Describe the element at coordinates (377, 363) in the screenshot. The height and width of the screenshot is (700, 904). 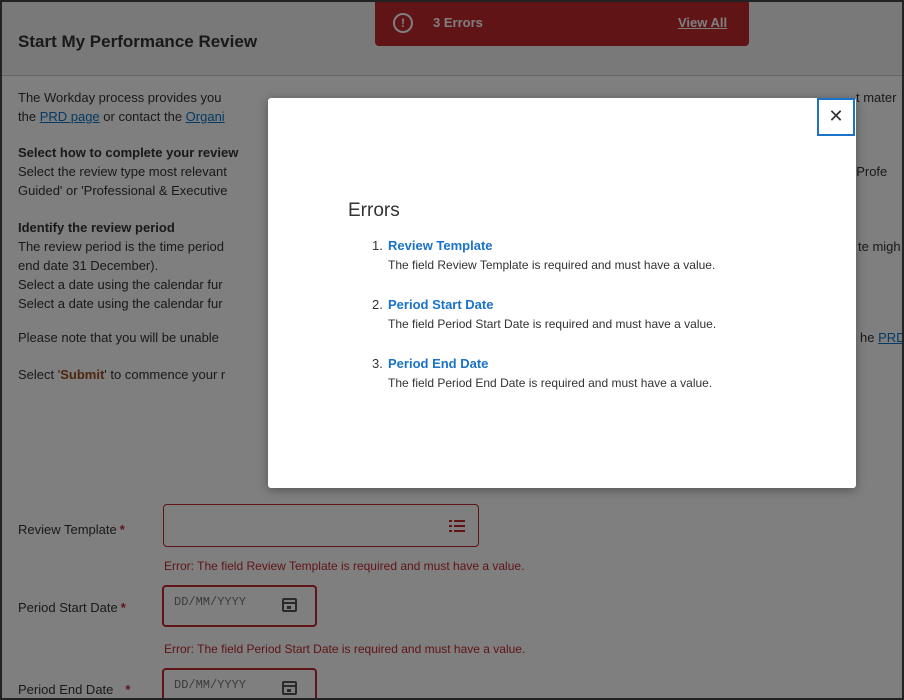
I see `error-number: 3.` at that location.